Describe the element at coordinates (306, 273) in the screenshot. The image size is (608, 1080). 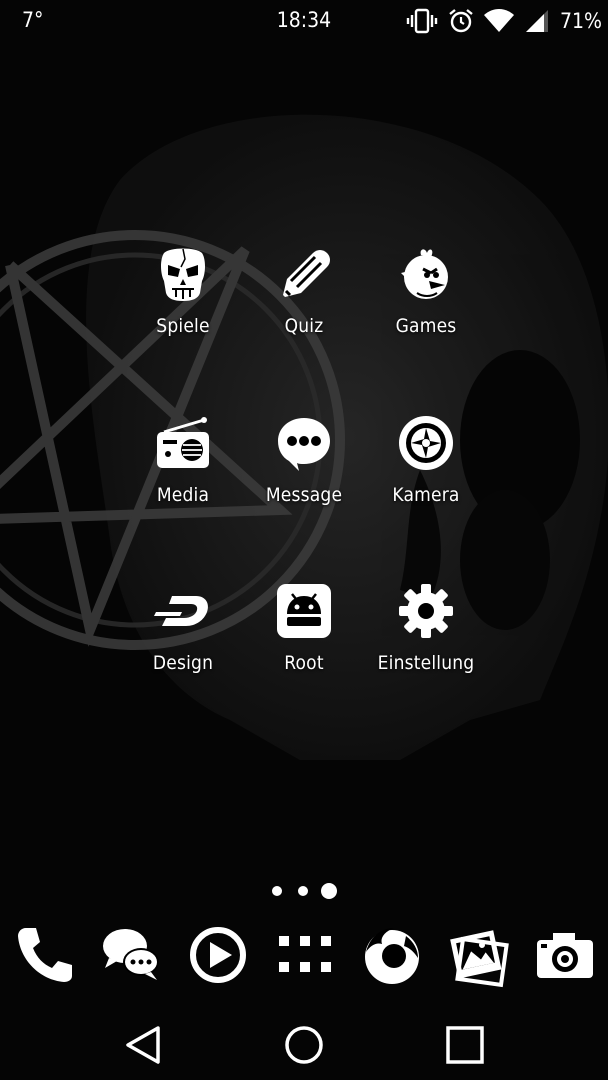
I see `pencil-icon` at that location.